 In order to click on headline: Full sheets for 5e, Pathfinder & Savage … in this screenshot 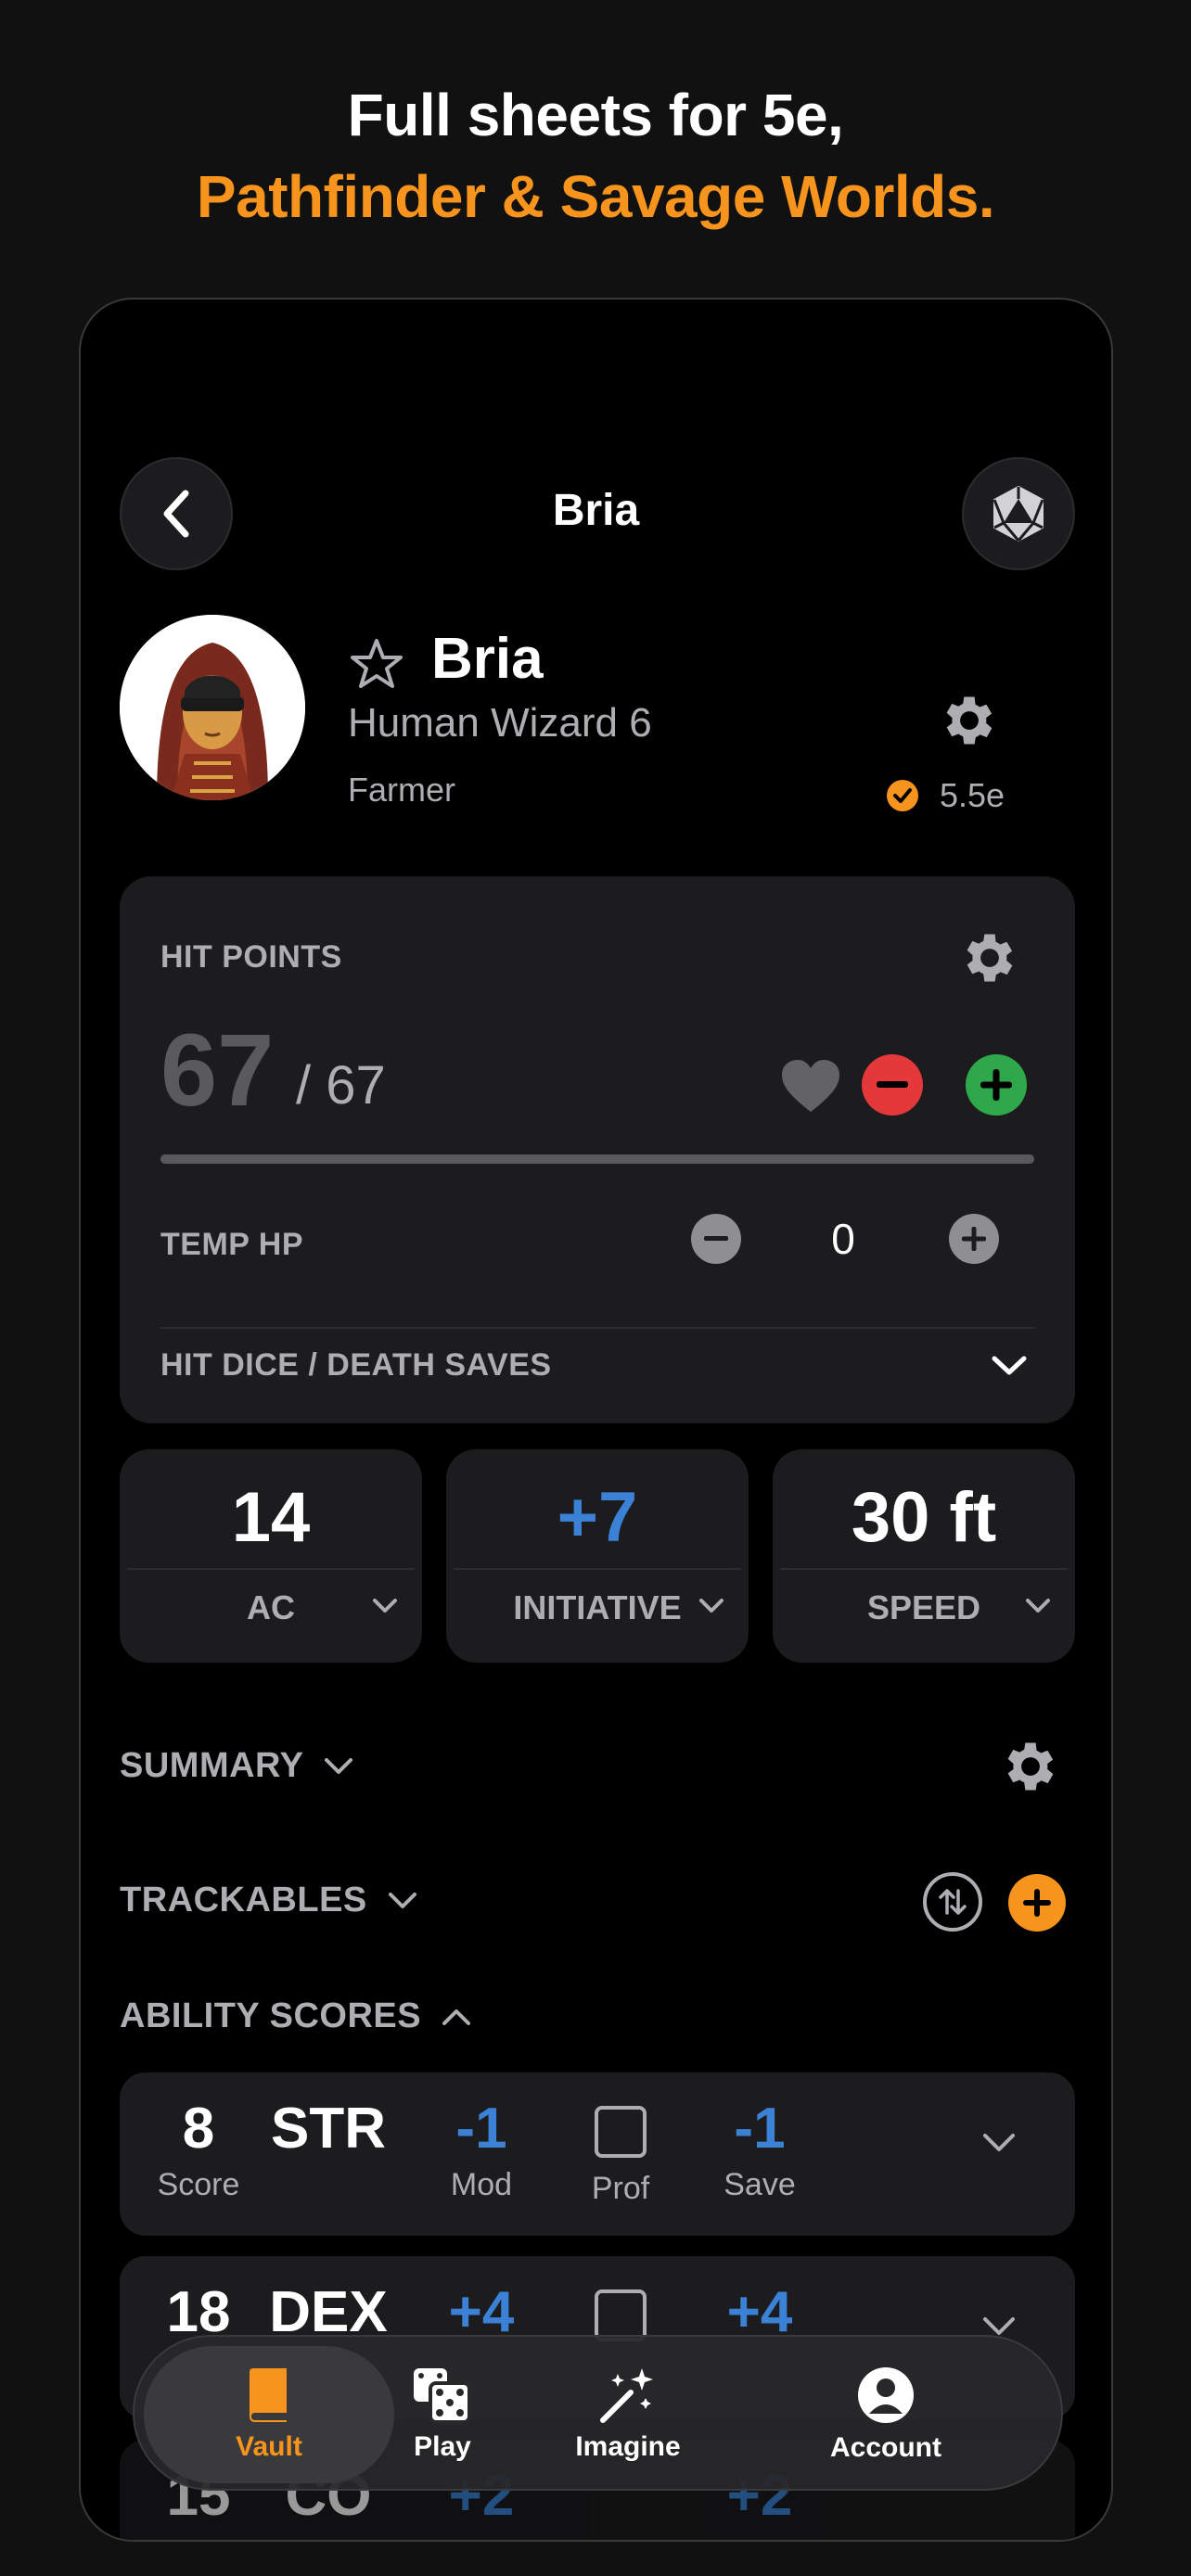, I will do `click(595, 155)`.